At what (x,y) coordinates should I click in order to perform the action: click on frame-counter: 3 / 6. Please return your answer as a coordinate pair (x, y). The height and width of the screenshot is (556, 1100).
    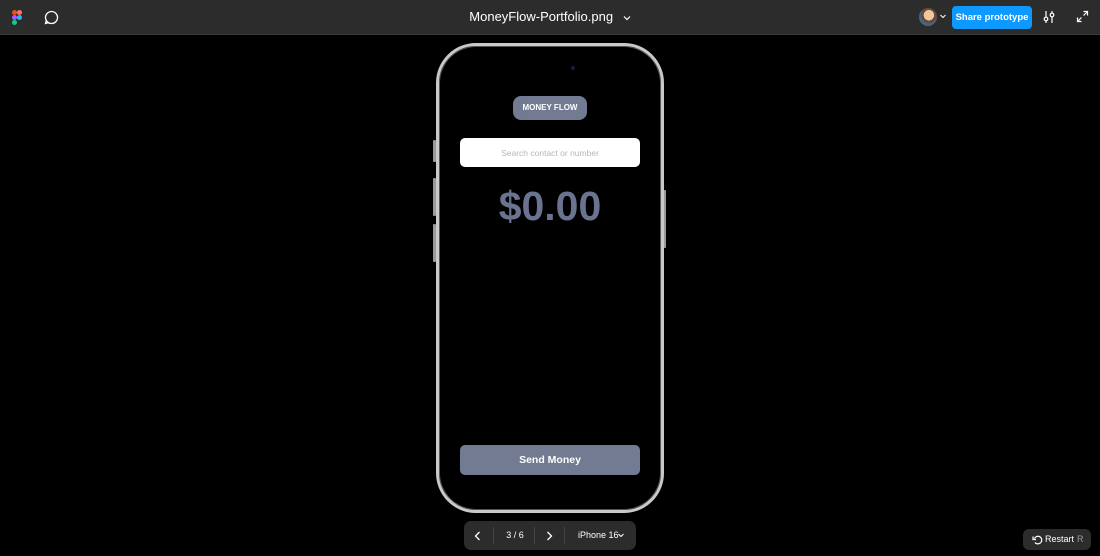
    Looking at the image, I should click on (515, 535).